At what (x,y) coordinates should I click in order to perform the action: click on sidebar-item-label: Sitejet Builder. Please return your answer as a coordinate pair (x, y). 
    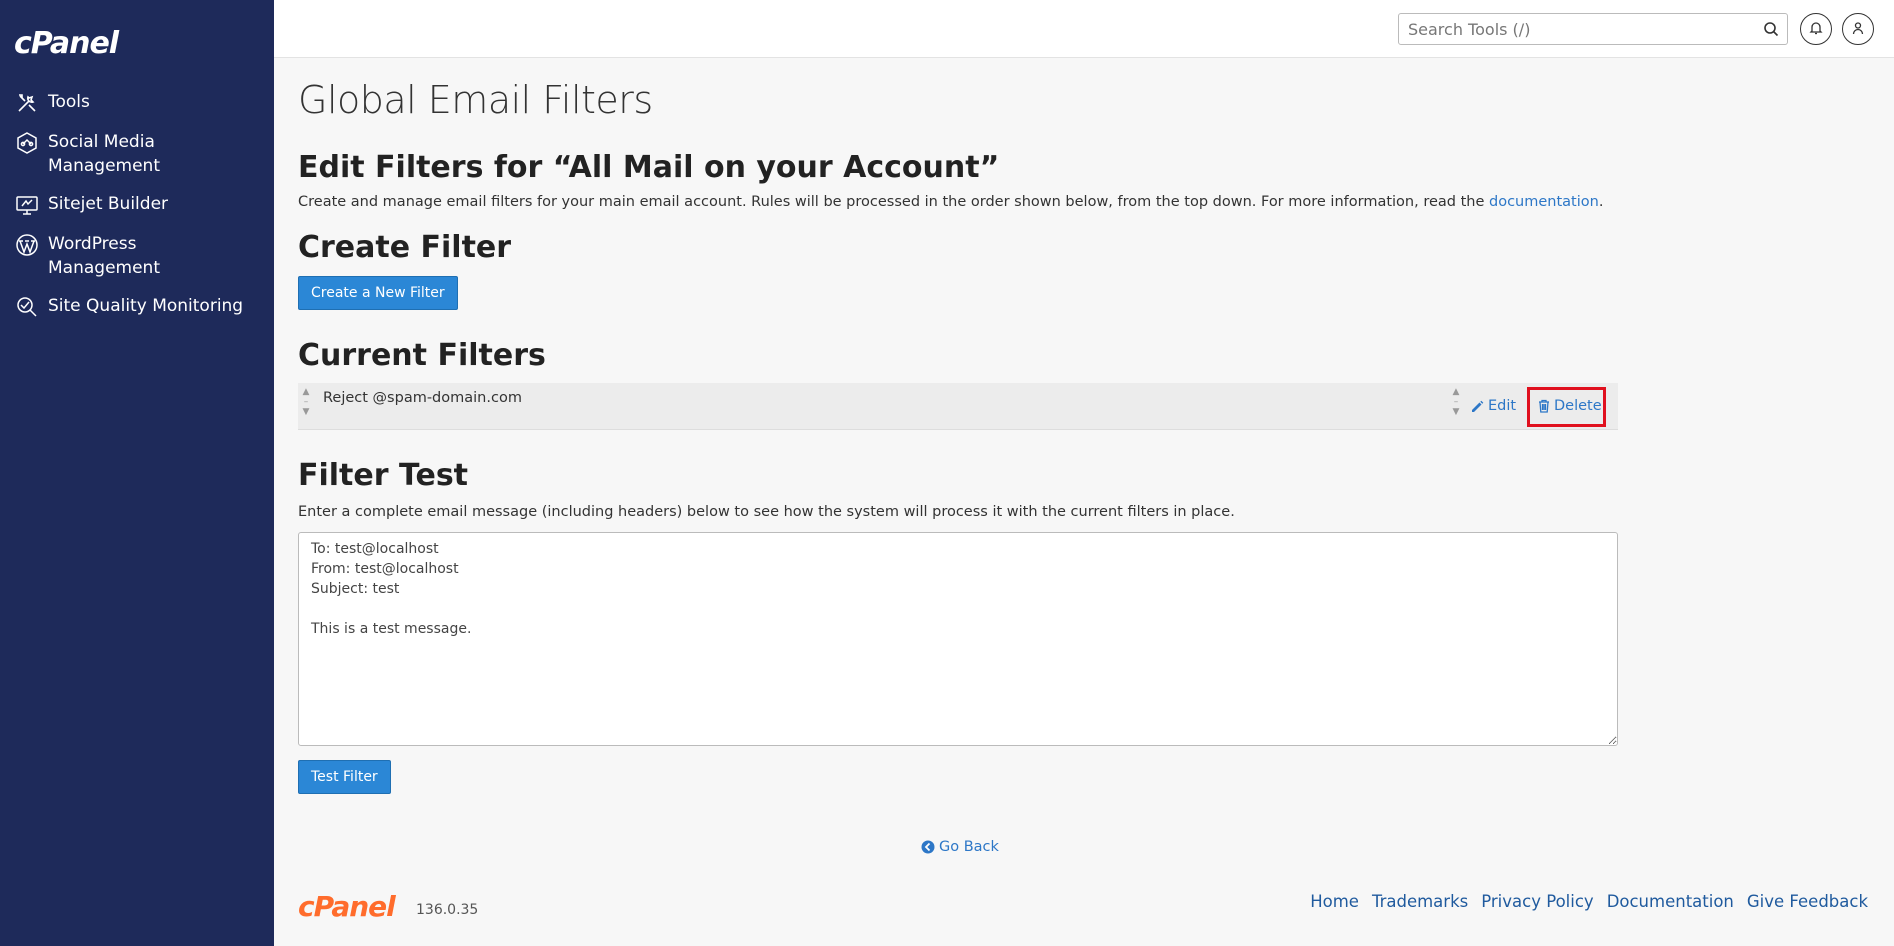
    Looking at the image, I should click on (108, 204).